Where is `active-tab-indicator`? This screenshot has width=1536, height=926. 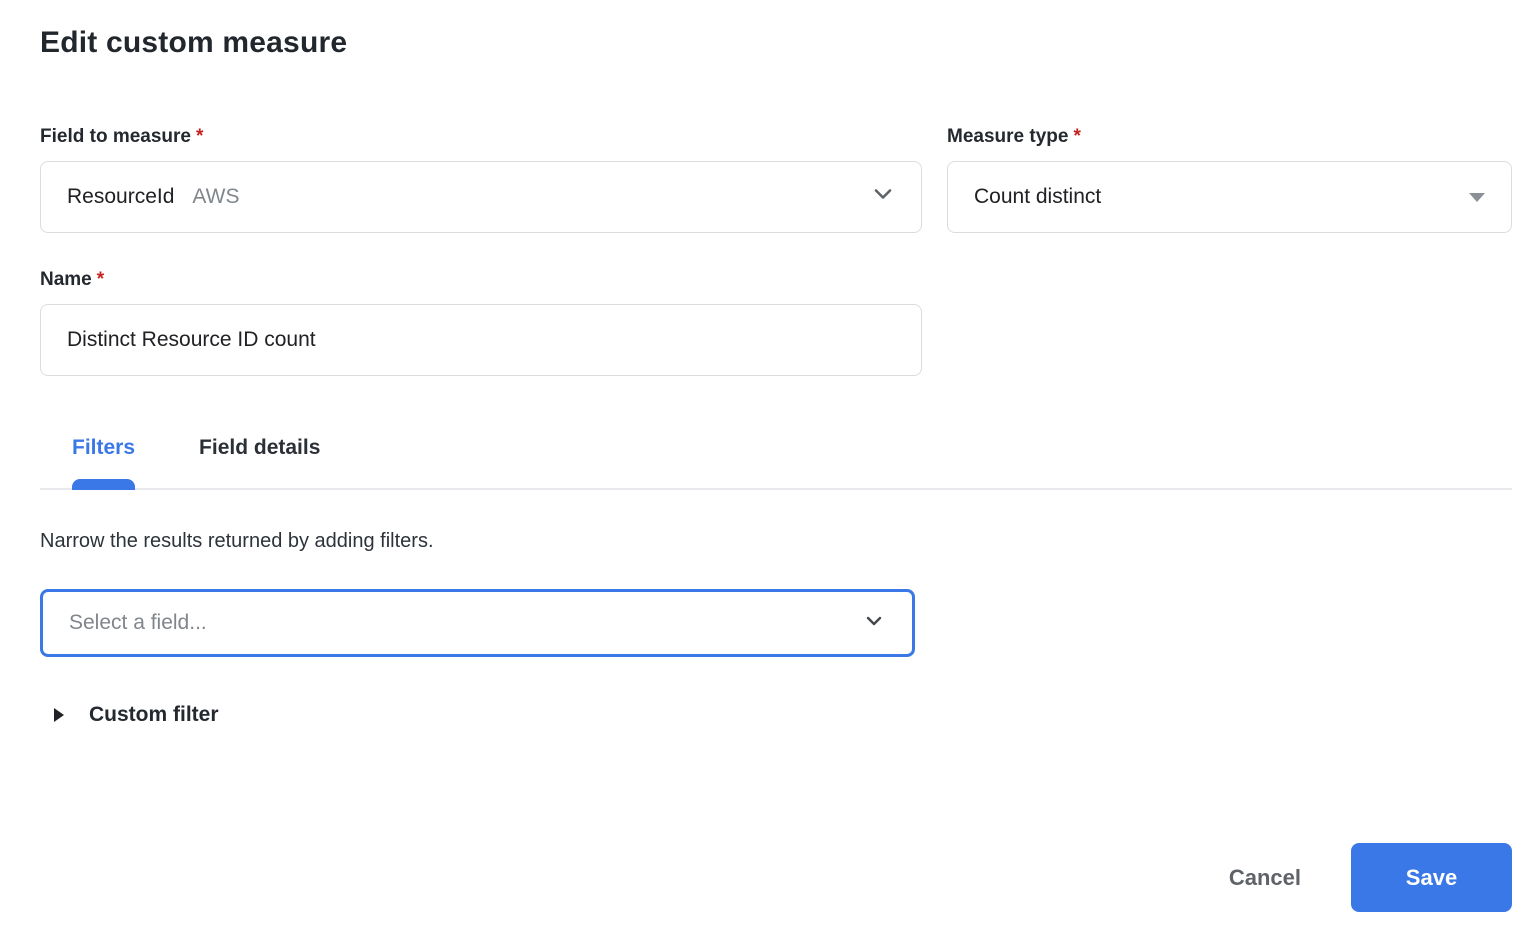
active-tab-indicator is located at coordinates (104, 484).